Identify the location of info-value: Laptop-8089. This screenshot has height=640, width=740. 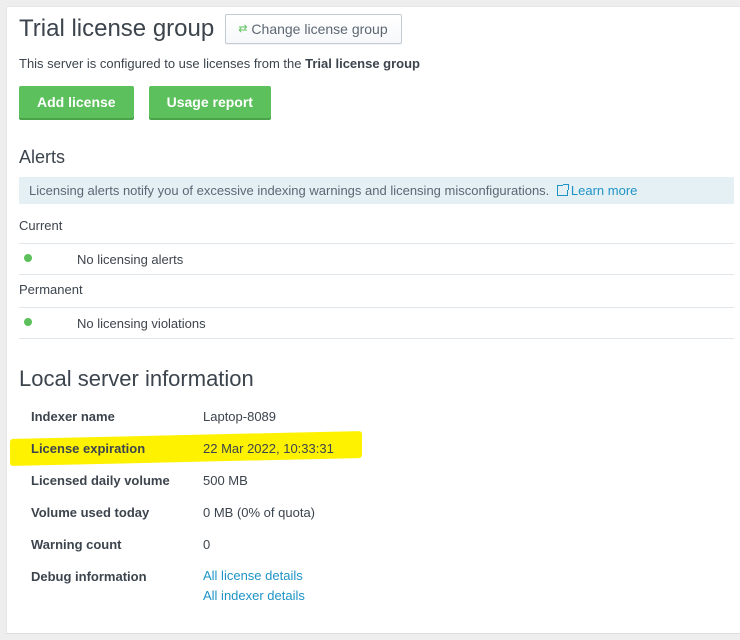
(240, 416).